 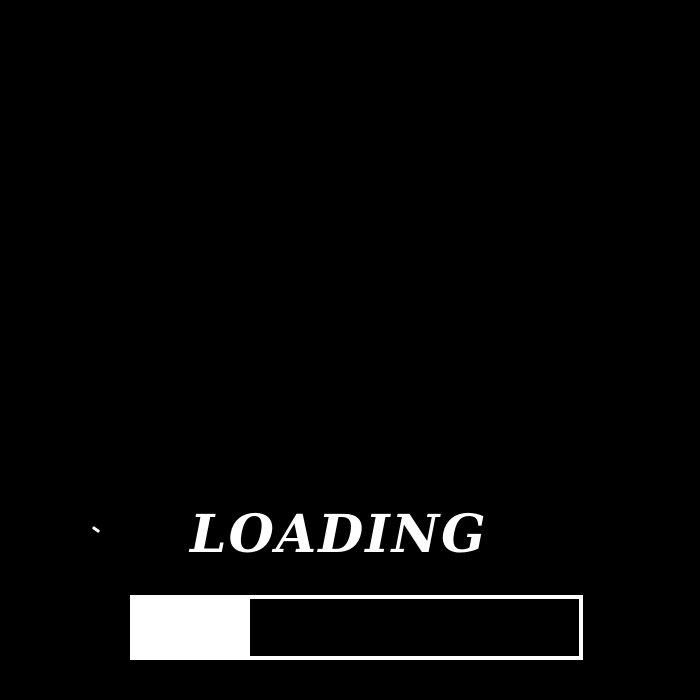 I want to click on loading-progress-fill, so click(x=192, y=627).